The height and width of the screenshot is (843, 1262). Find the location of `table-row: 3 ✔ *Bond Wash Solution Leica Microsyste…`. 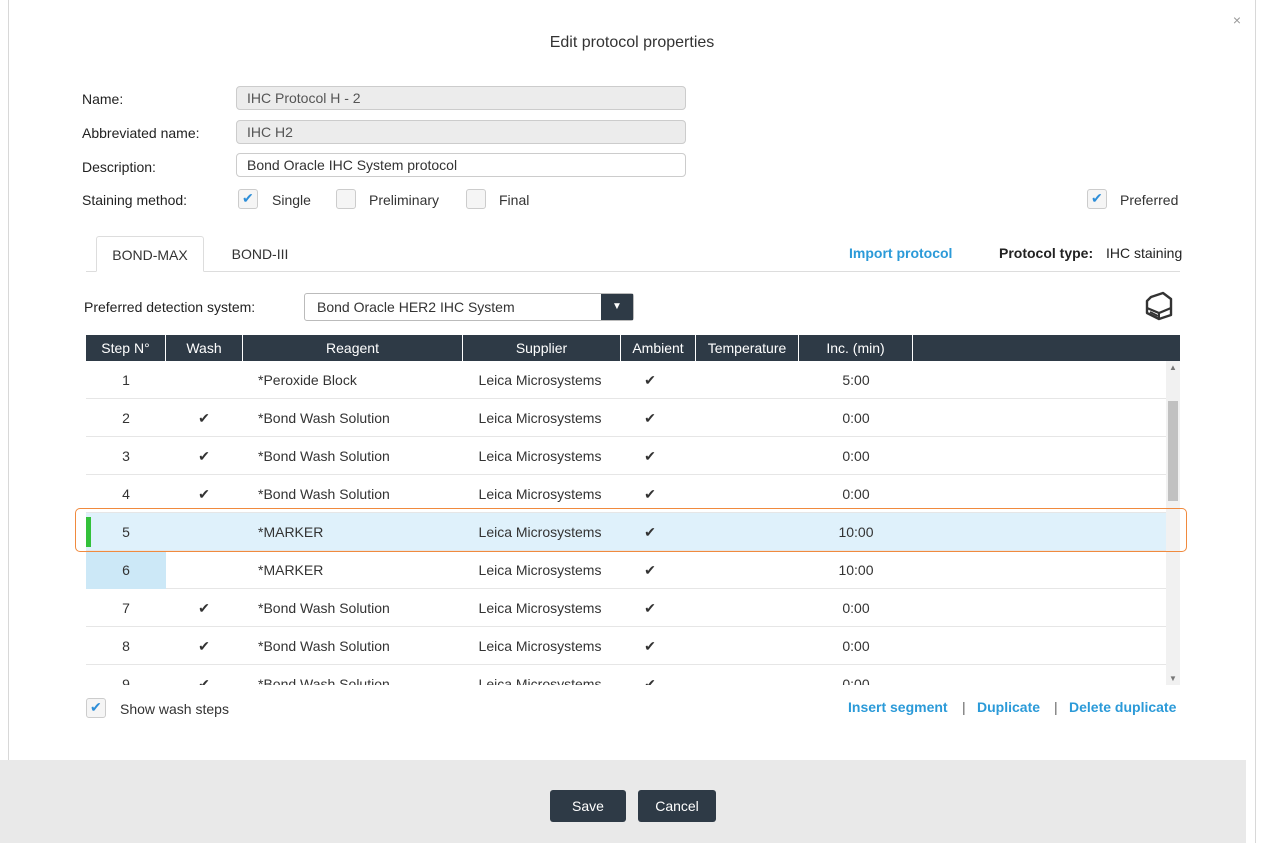

table-row: 3 ✔ *Bond Wash Solution Leica Microsyste… is located at coordinates (626, 456).